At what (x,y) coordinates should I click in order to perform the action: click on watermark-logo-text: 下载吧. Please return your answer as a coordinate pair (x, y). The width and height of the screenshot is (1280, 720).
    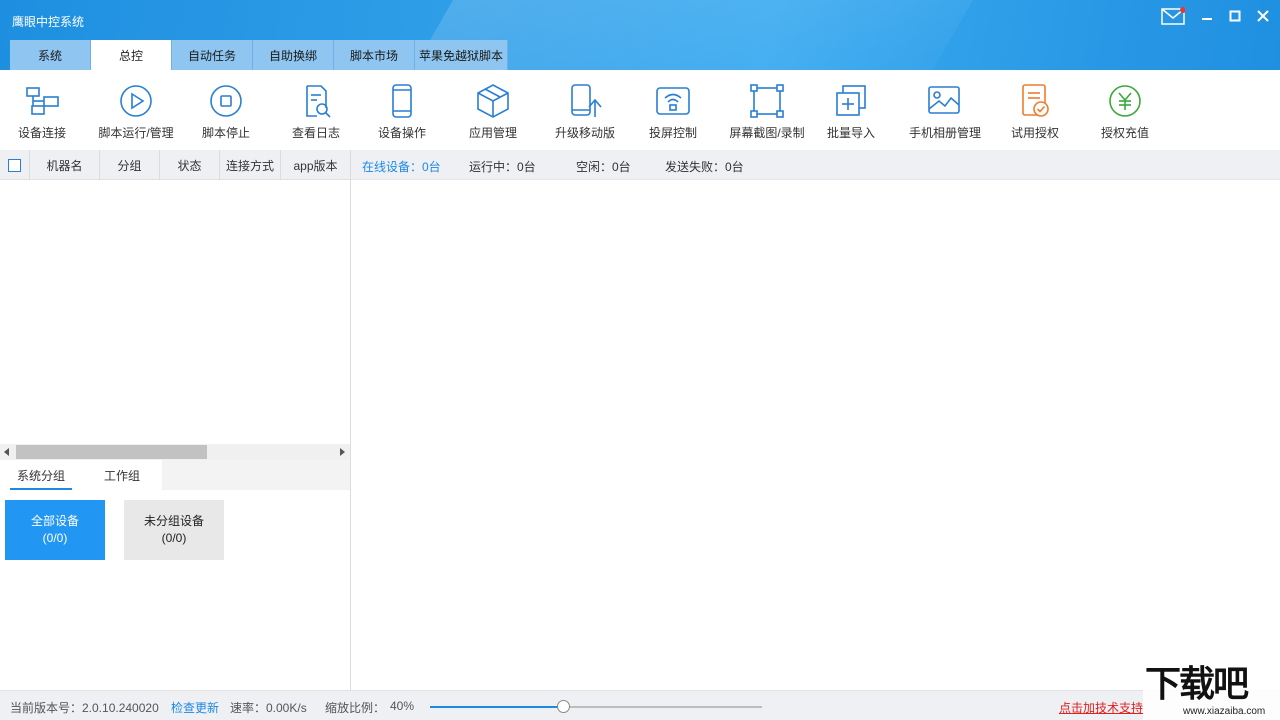
    Looking at the image, I should click on (1196, 684).